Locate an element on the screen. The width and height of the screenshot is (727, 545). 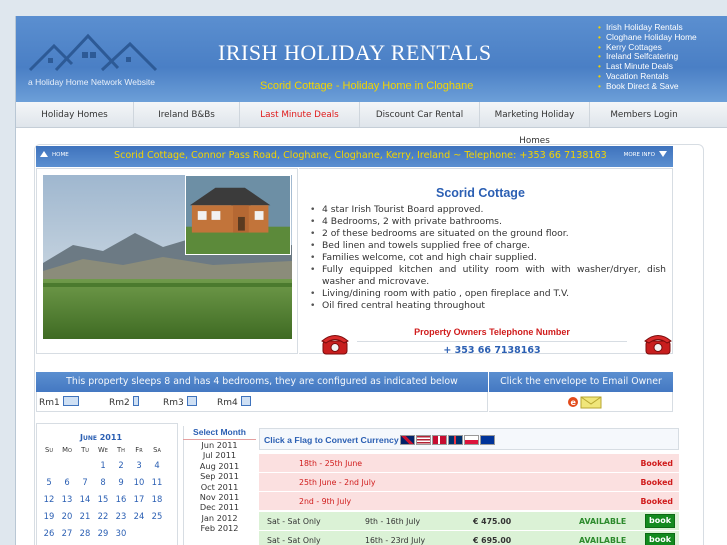
room-2: Rm2 is located at coordinates (124, 402).